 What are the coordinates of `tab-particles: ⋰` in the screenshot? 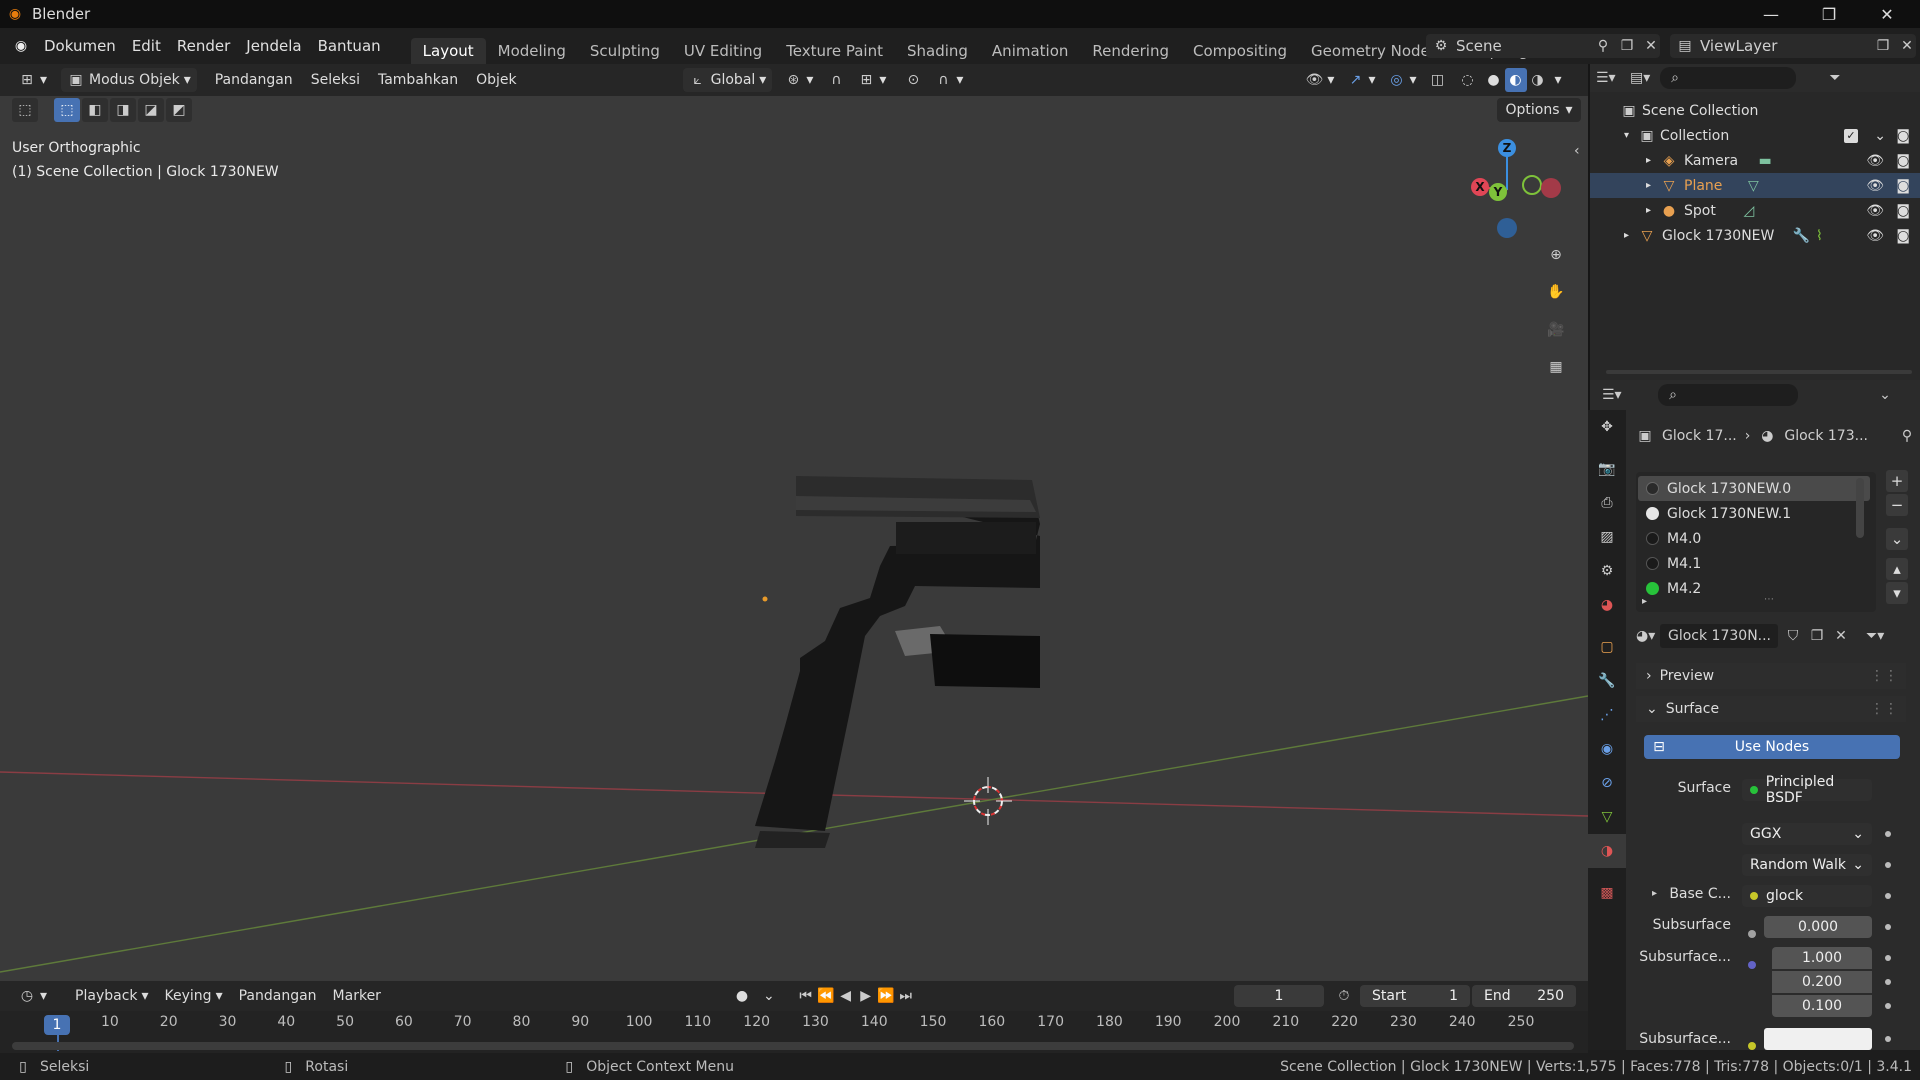 It's located at (1607, 715).